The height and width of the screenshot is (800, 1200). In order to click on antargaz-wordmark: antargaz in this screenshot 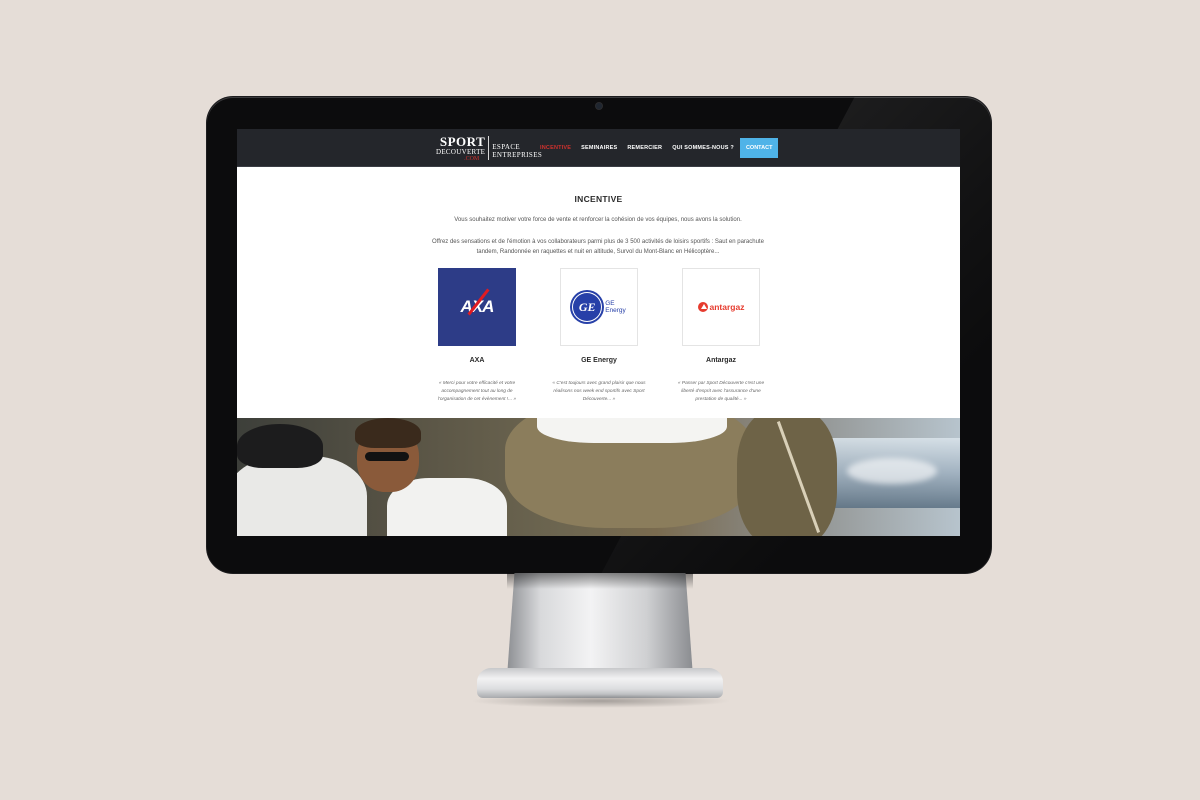, I will do `click(727, 307)`.